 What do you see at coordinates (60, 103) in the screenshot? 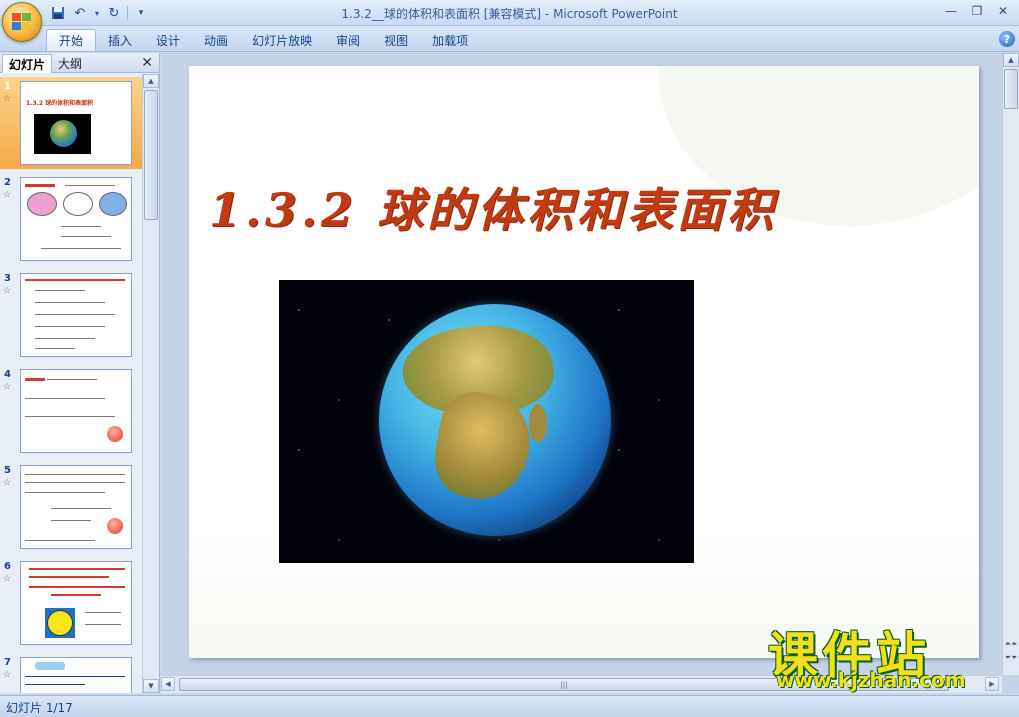
I see `thumb-title: 1.3.2 球的体积和表面积` at bounding box center [60, 103].